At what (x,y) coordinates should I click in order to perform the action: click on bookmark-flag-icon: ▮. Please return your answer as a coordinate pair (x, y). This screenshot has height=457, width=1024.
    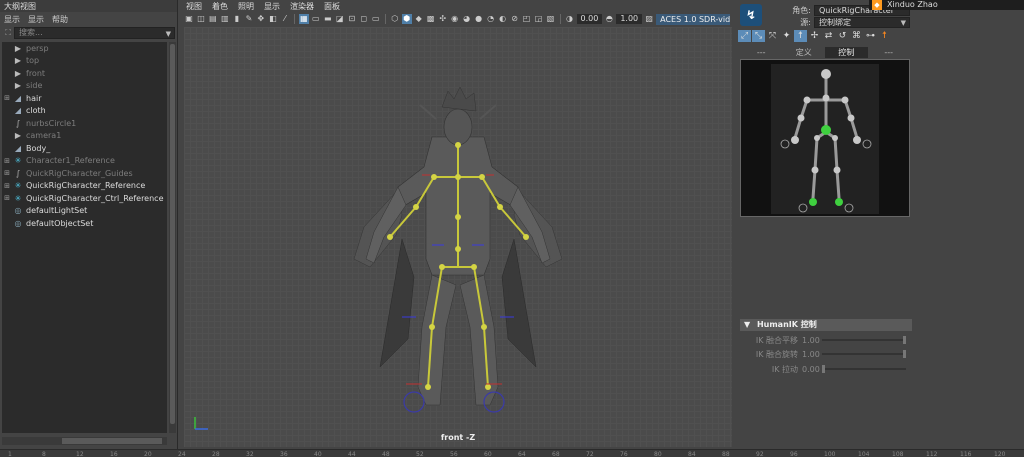
    Looking at the image, I should click on (237, 19).